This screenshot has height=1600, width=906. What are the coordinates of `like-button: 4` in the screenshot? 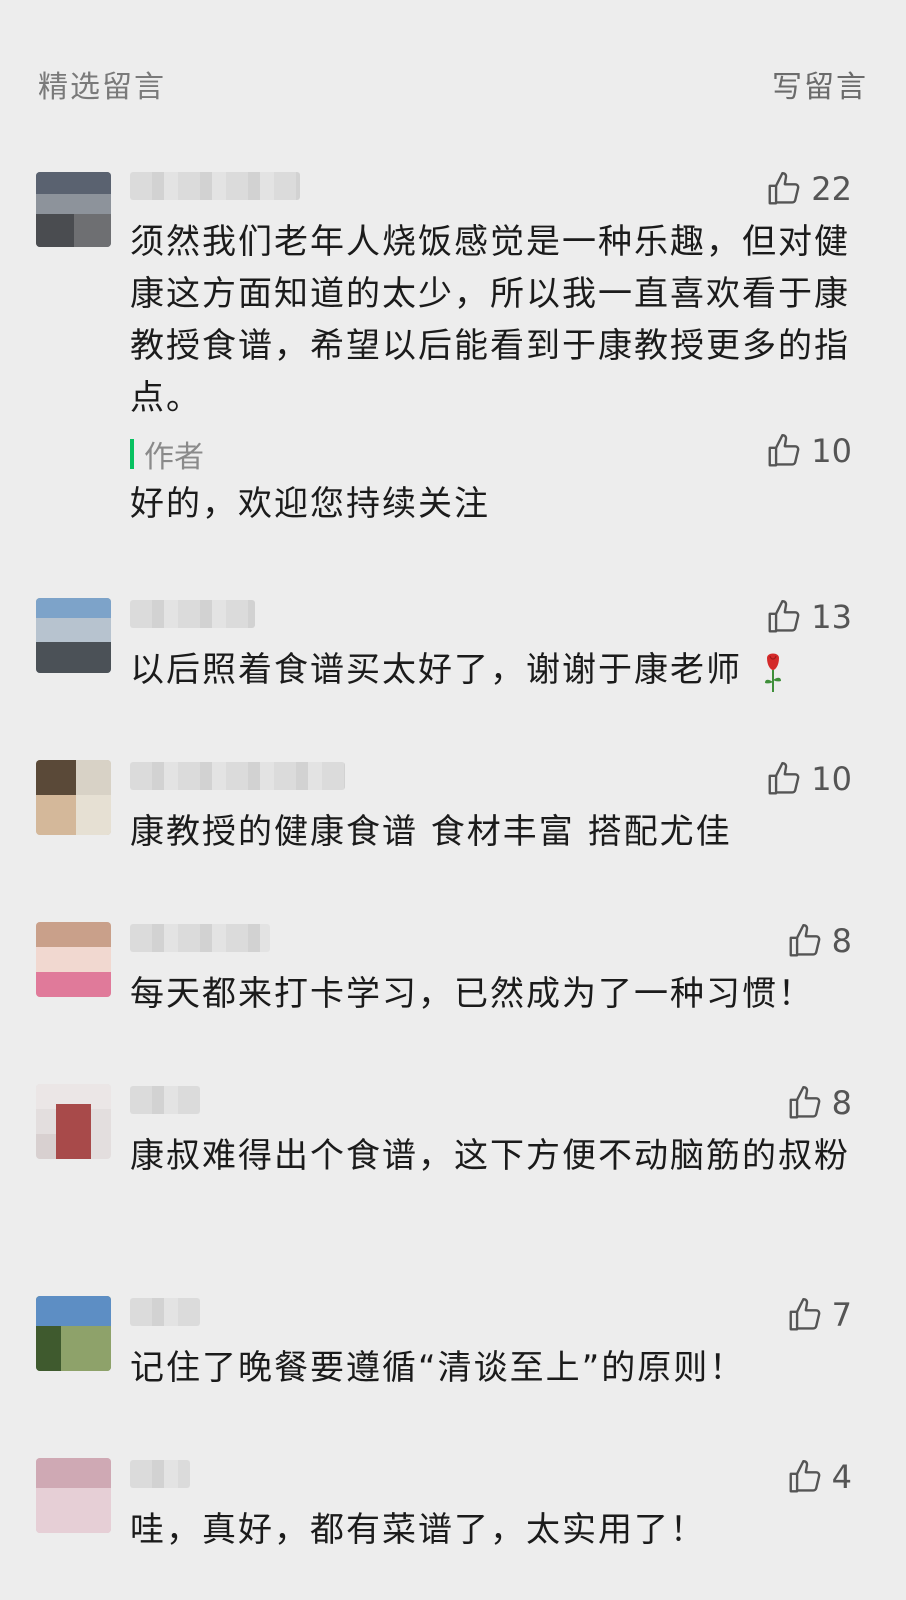 It's located at (819, 1477).